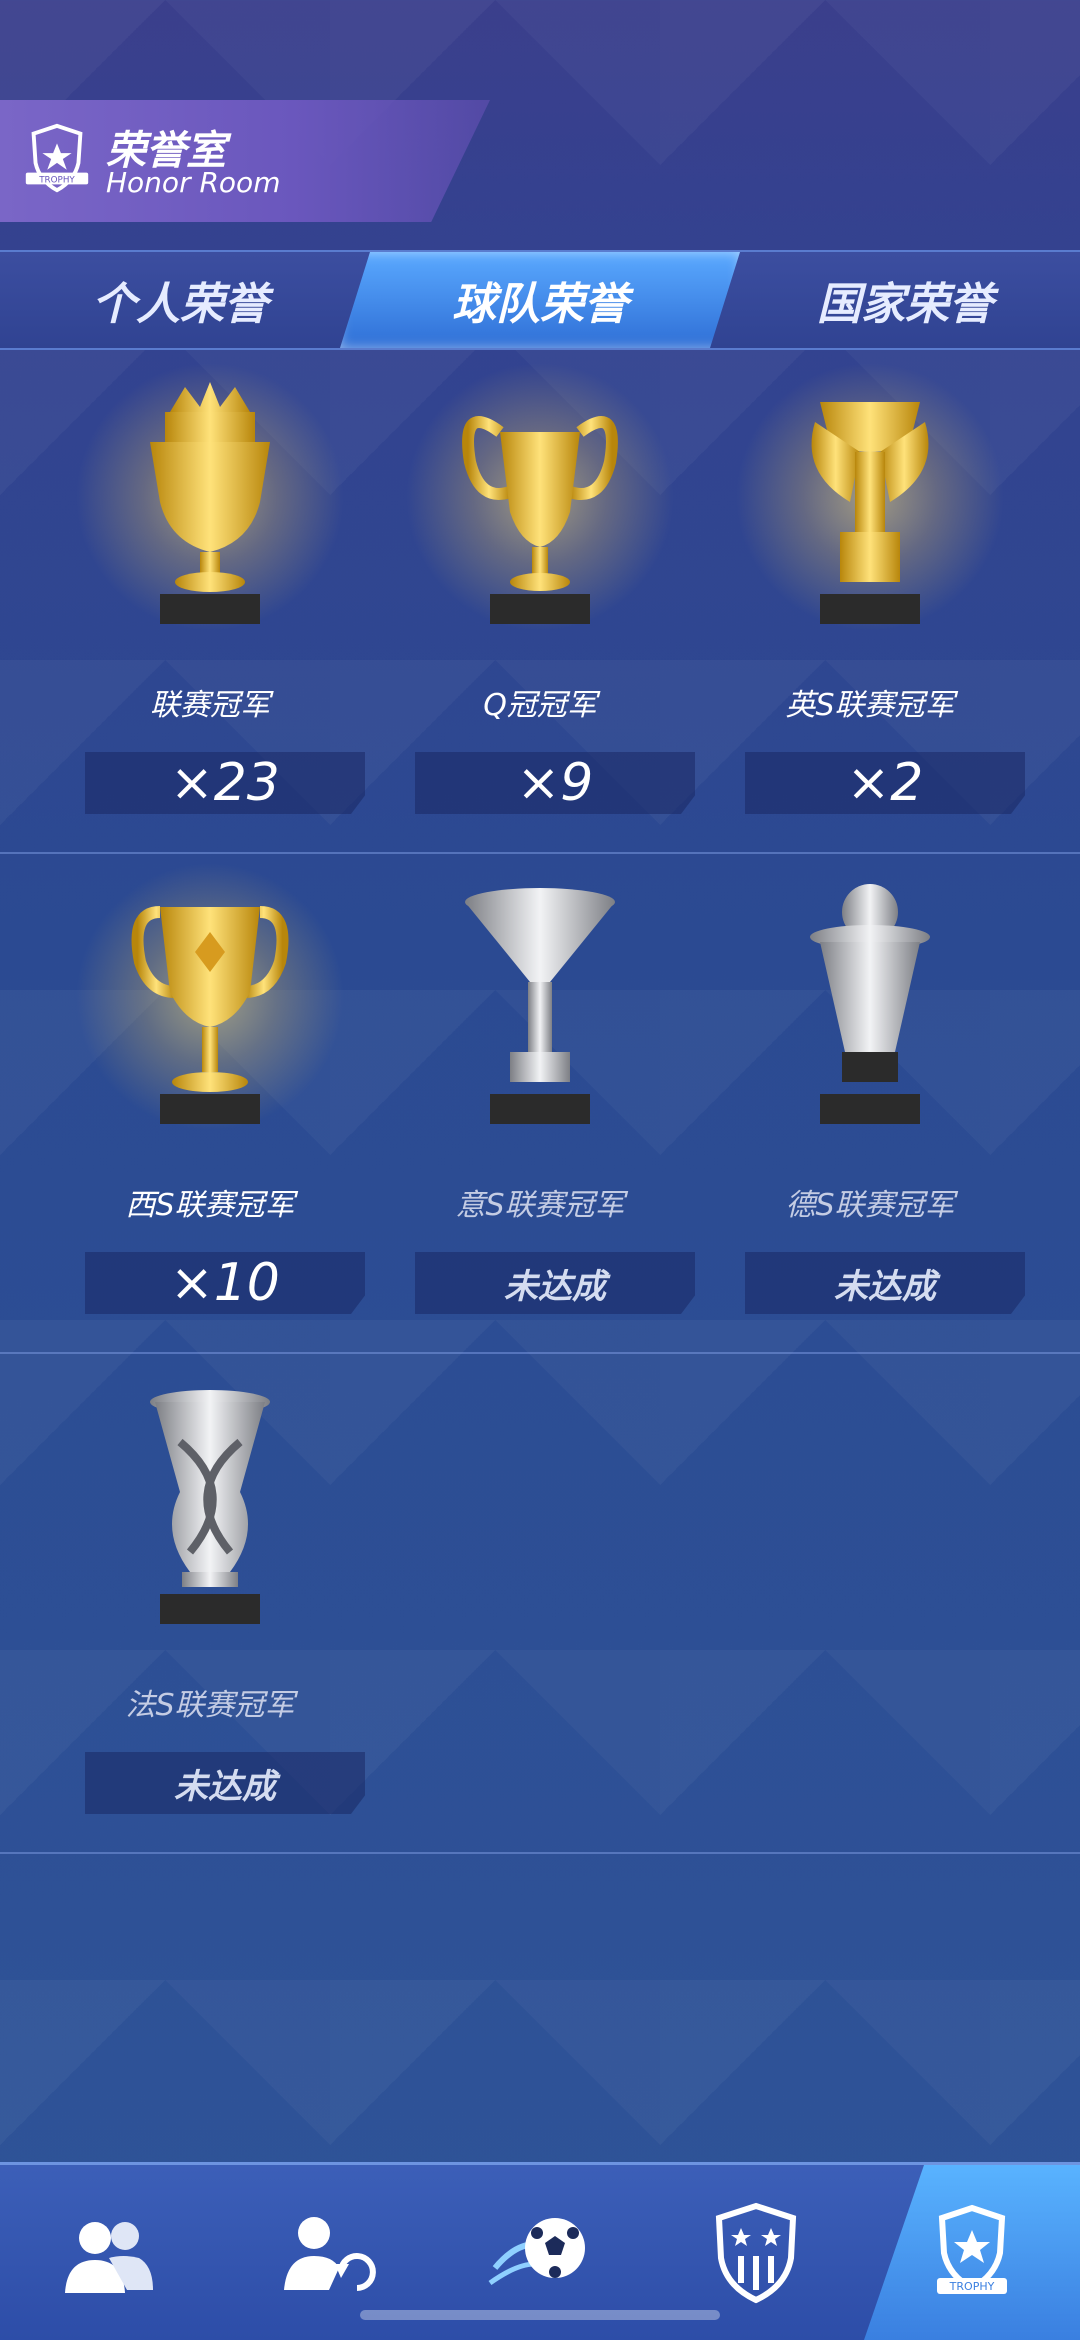 This screenshot has height=2340, width=1080. I want to click on trophy-count-badge: ×2, so click(885, 783).